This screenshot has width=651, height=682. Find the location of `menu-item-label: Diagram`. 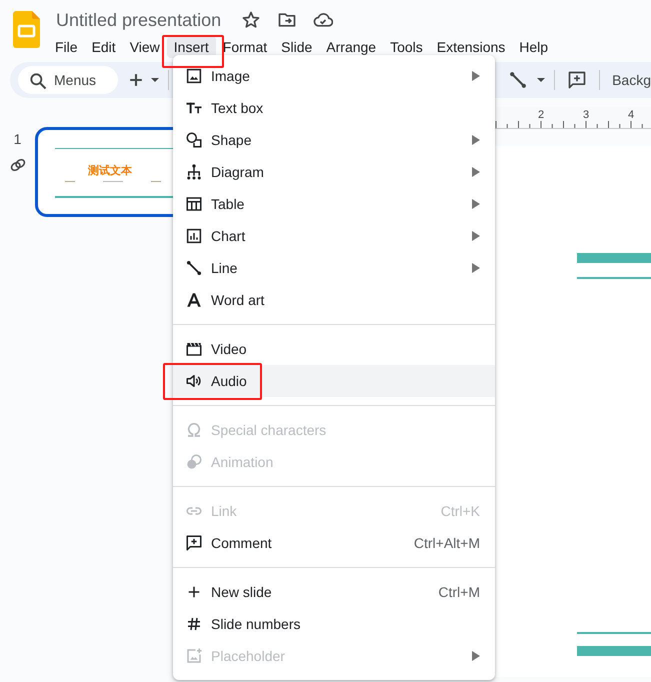

menu-item-label: Diagram is located at coordinates (237, 172).